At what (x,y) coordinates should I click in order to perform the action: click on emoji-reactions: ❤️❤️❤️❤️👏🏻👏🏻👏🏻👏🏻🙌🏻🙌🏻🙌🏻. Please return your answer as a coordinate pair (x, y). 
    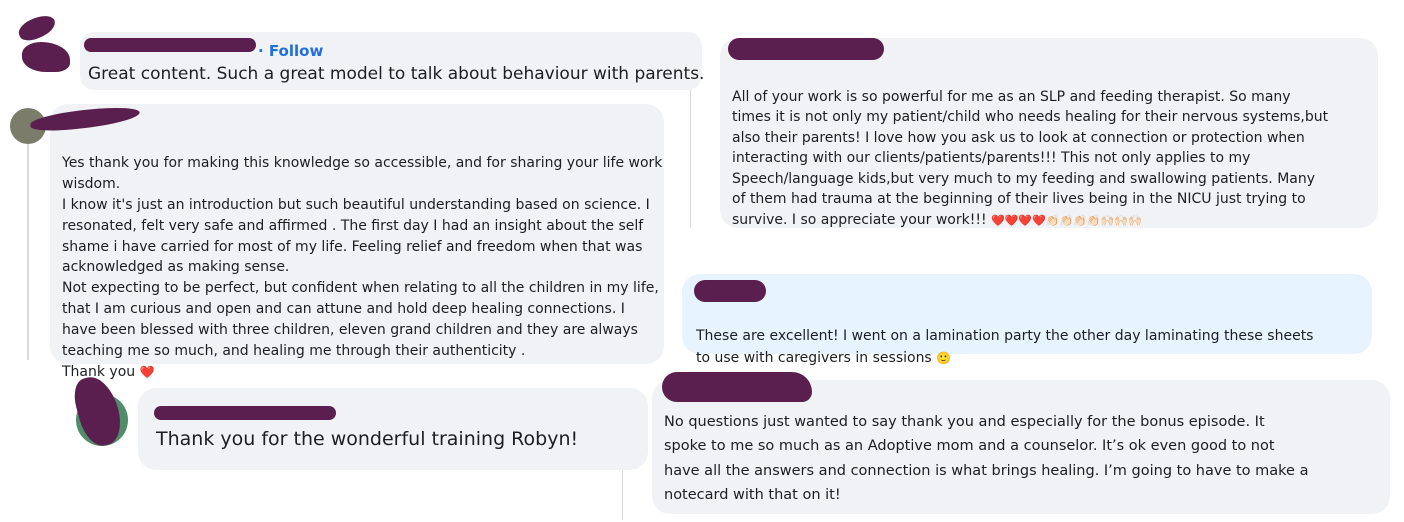
    Looking at the image, I should click on (1066, 220).